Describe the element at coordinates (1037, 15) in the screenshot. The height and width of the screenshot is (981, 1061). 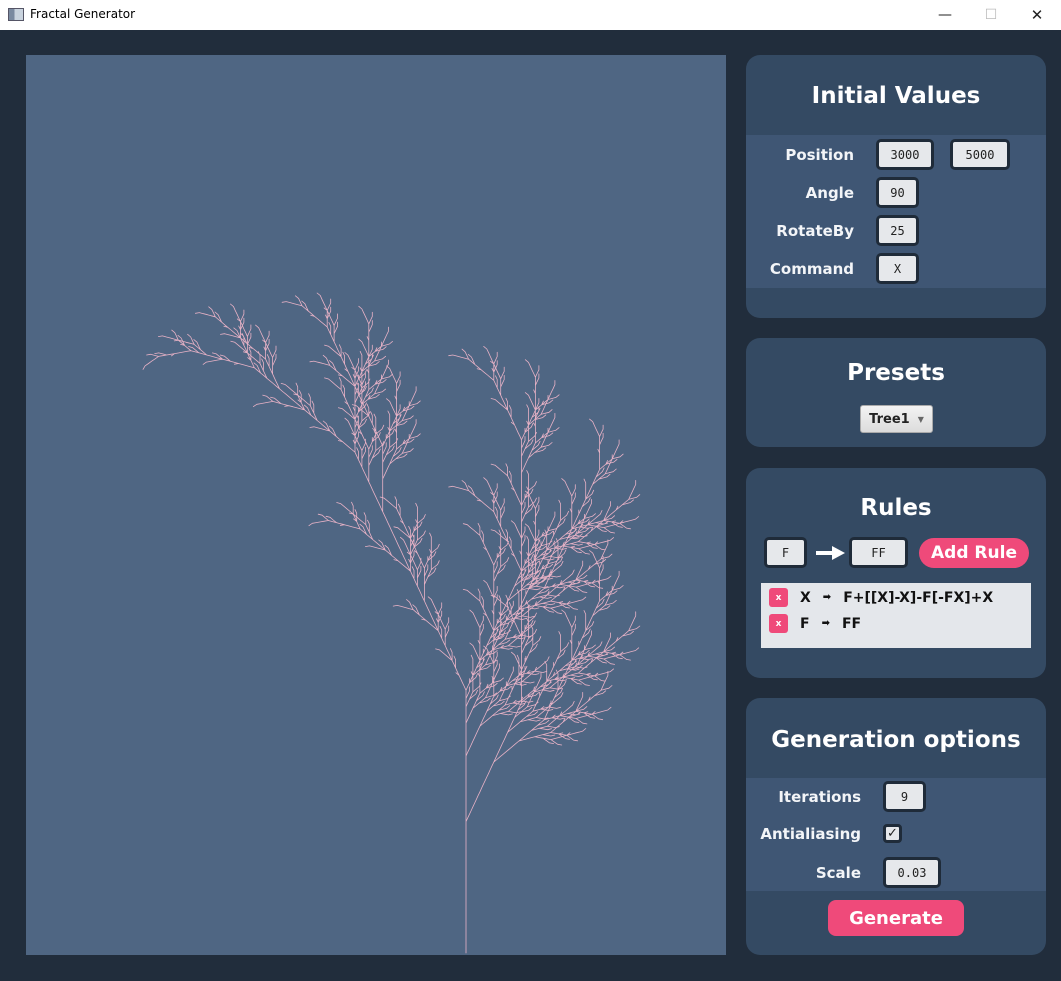
I see `close-button: ✕` at that location.